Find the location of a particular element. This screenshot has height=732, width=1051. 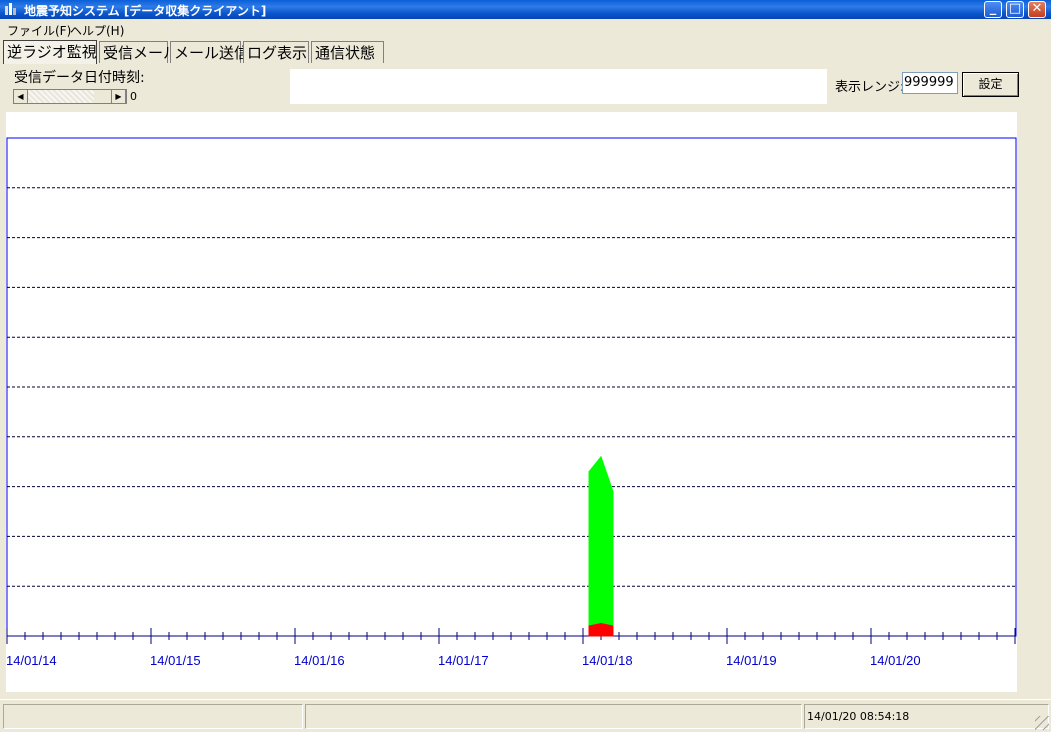

minimize-button: _ is located at coordinates (993, 9).